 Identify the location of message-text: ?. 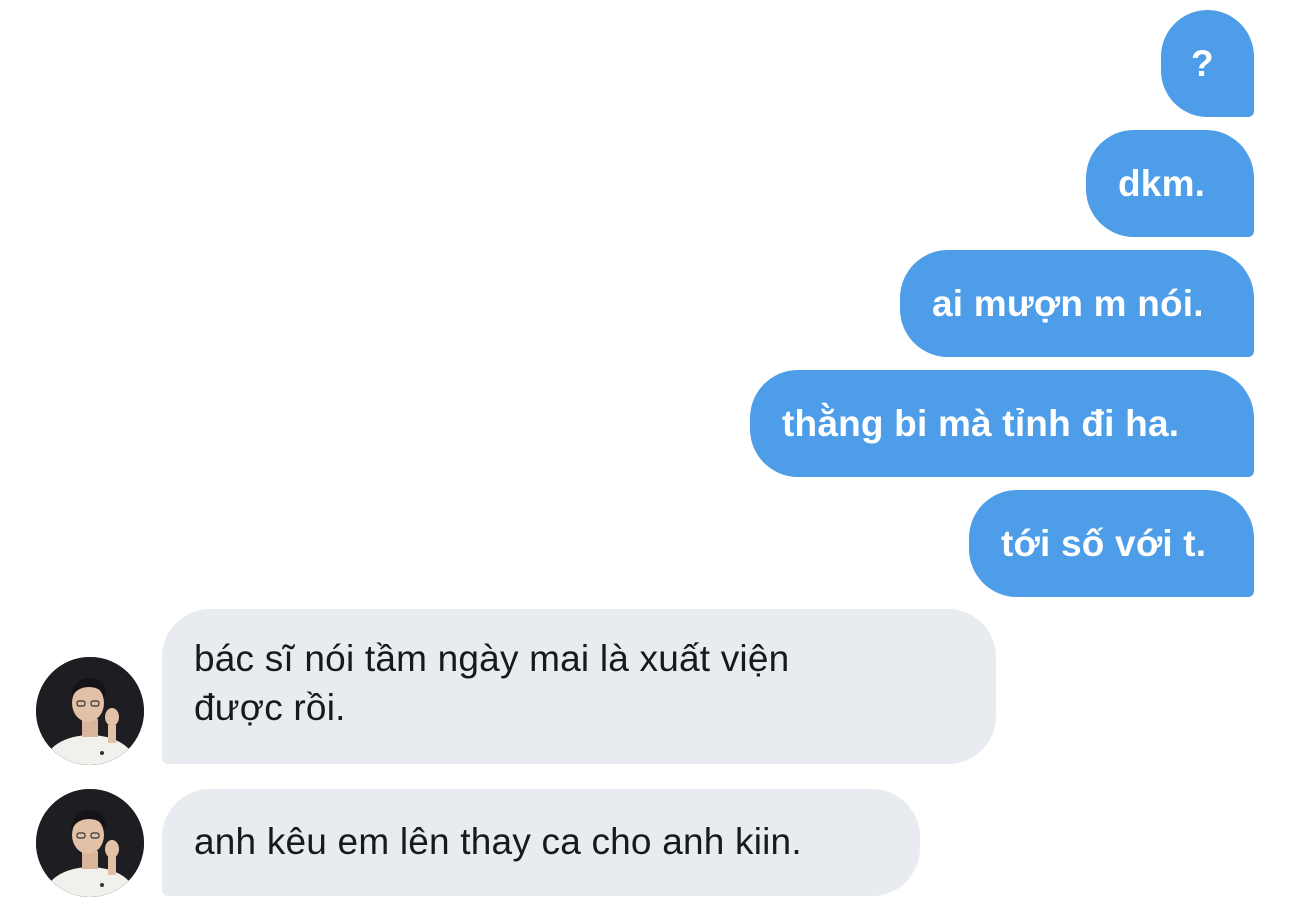
(1202, 63).